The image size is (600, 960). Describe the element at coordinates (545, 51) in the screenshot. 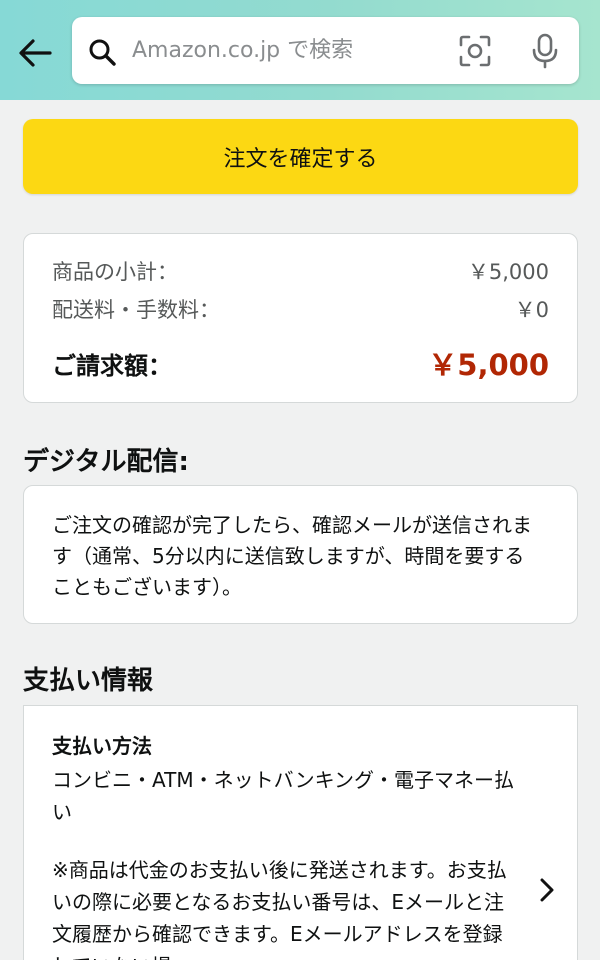

I see `microphone-icon` at that location.